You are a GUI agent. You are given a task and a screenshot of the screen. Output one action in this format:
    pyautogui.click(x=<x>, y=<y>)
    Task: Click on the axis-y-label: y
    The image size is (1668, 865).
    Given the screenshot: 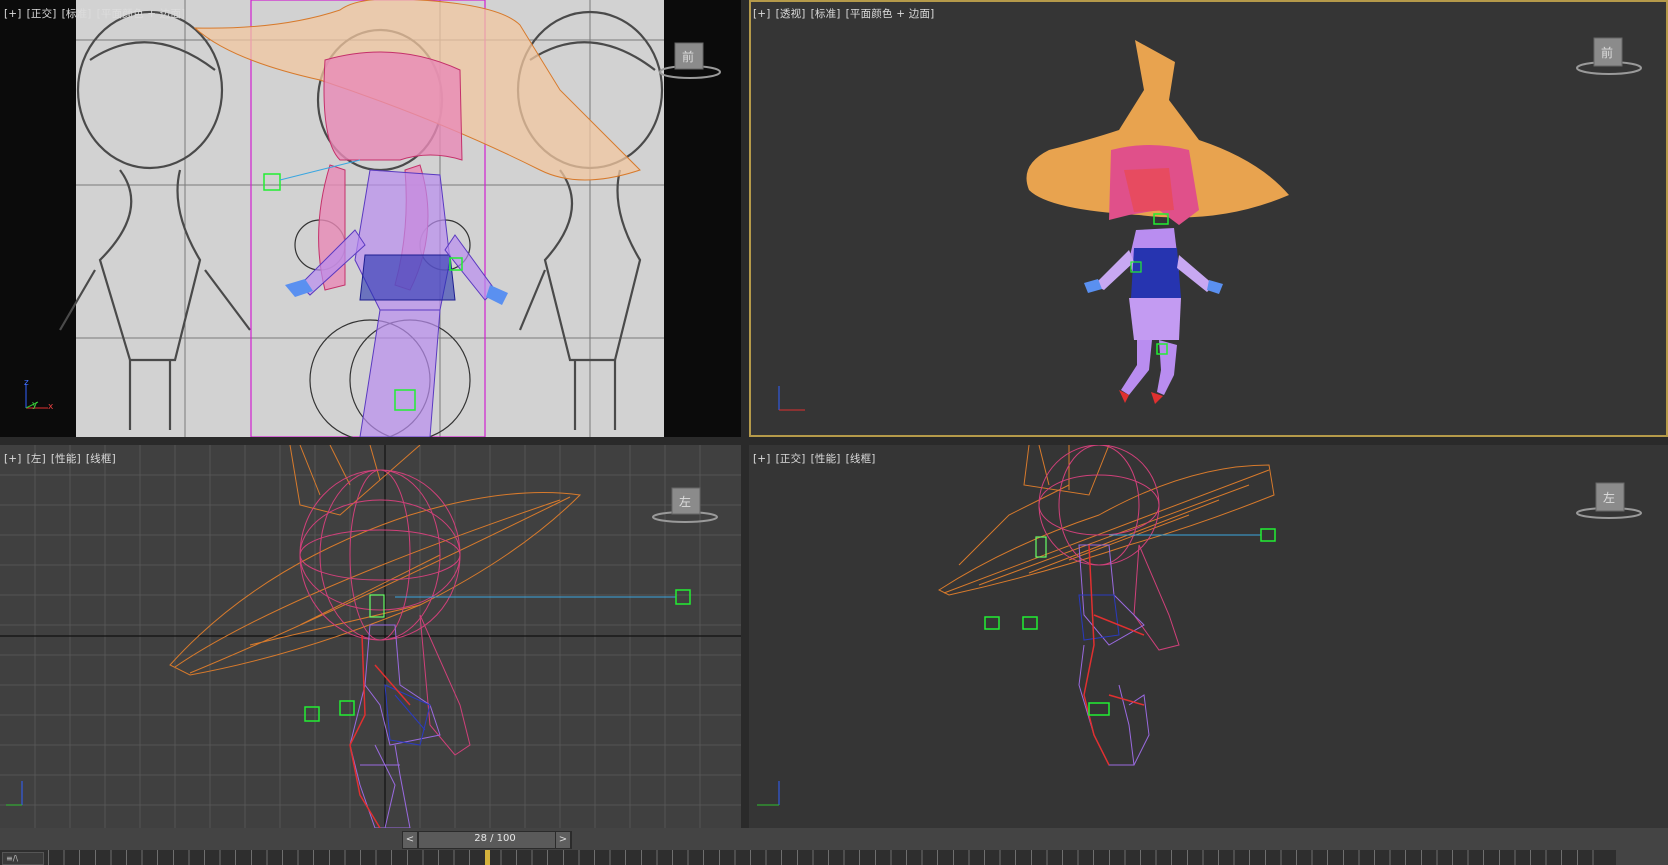 What is the action you would take?
    pyautogui.click(x=35, y=405)
    